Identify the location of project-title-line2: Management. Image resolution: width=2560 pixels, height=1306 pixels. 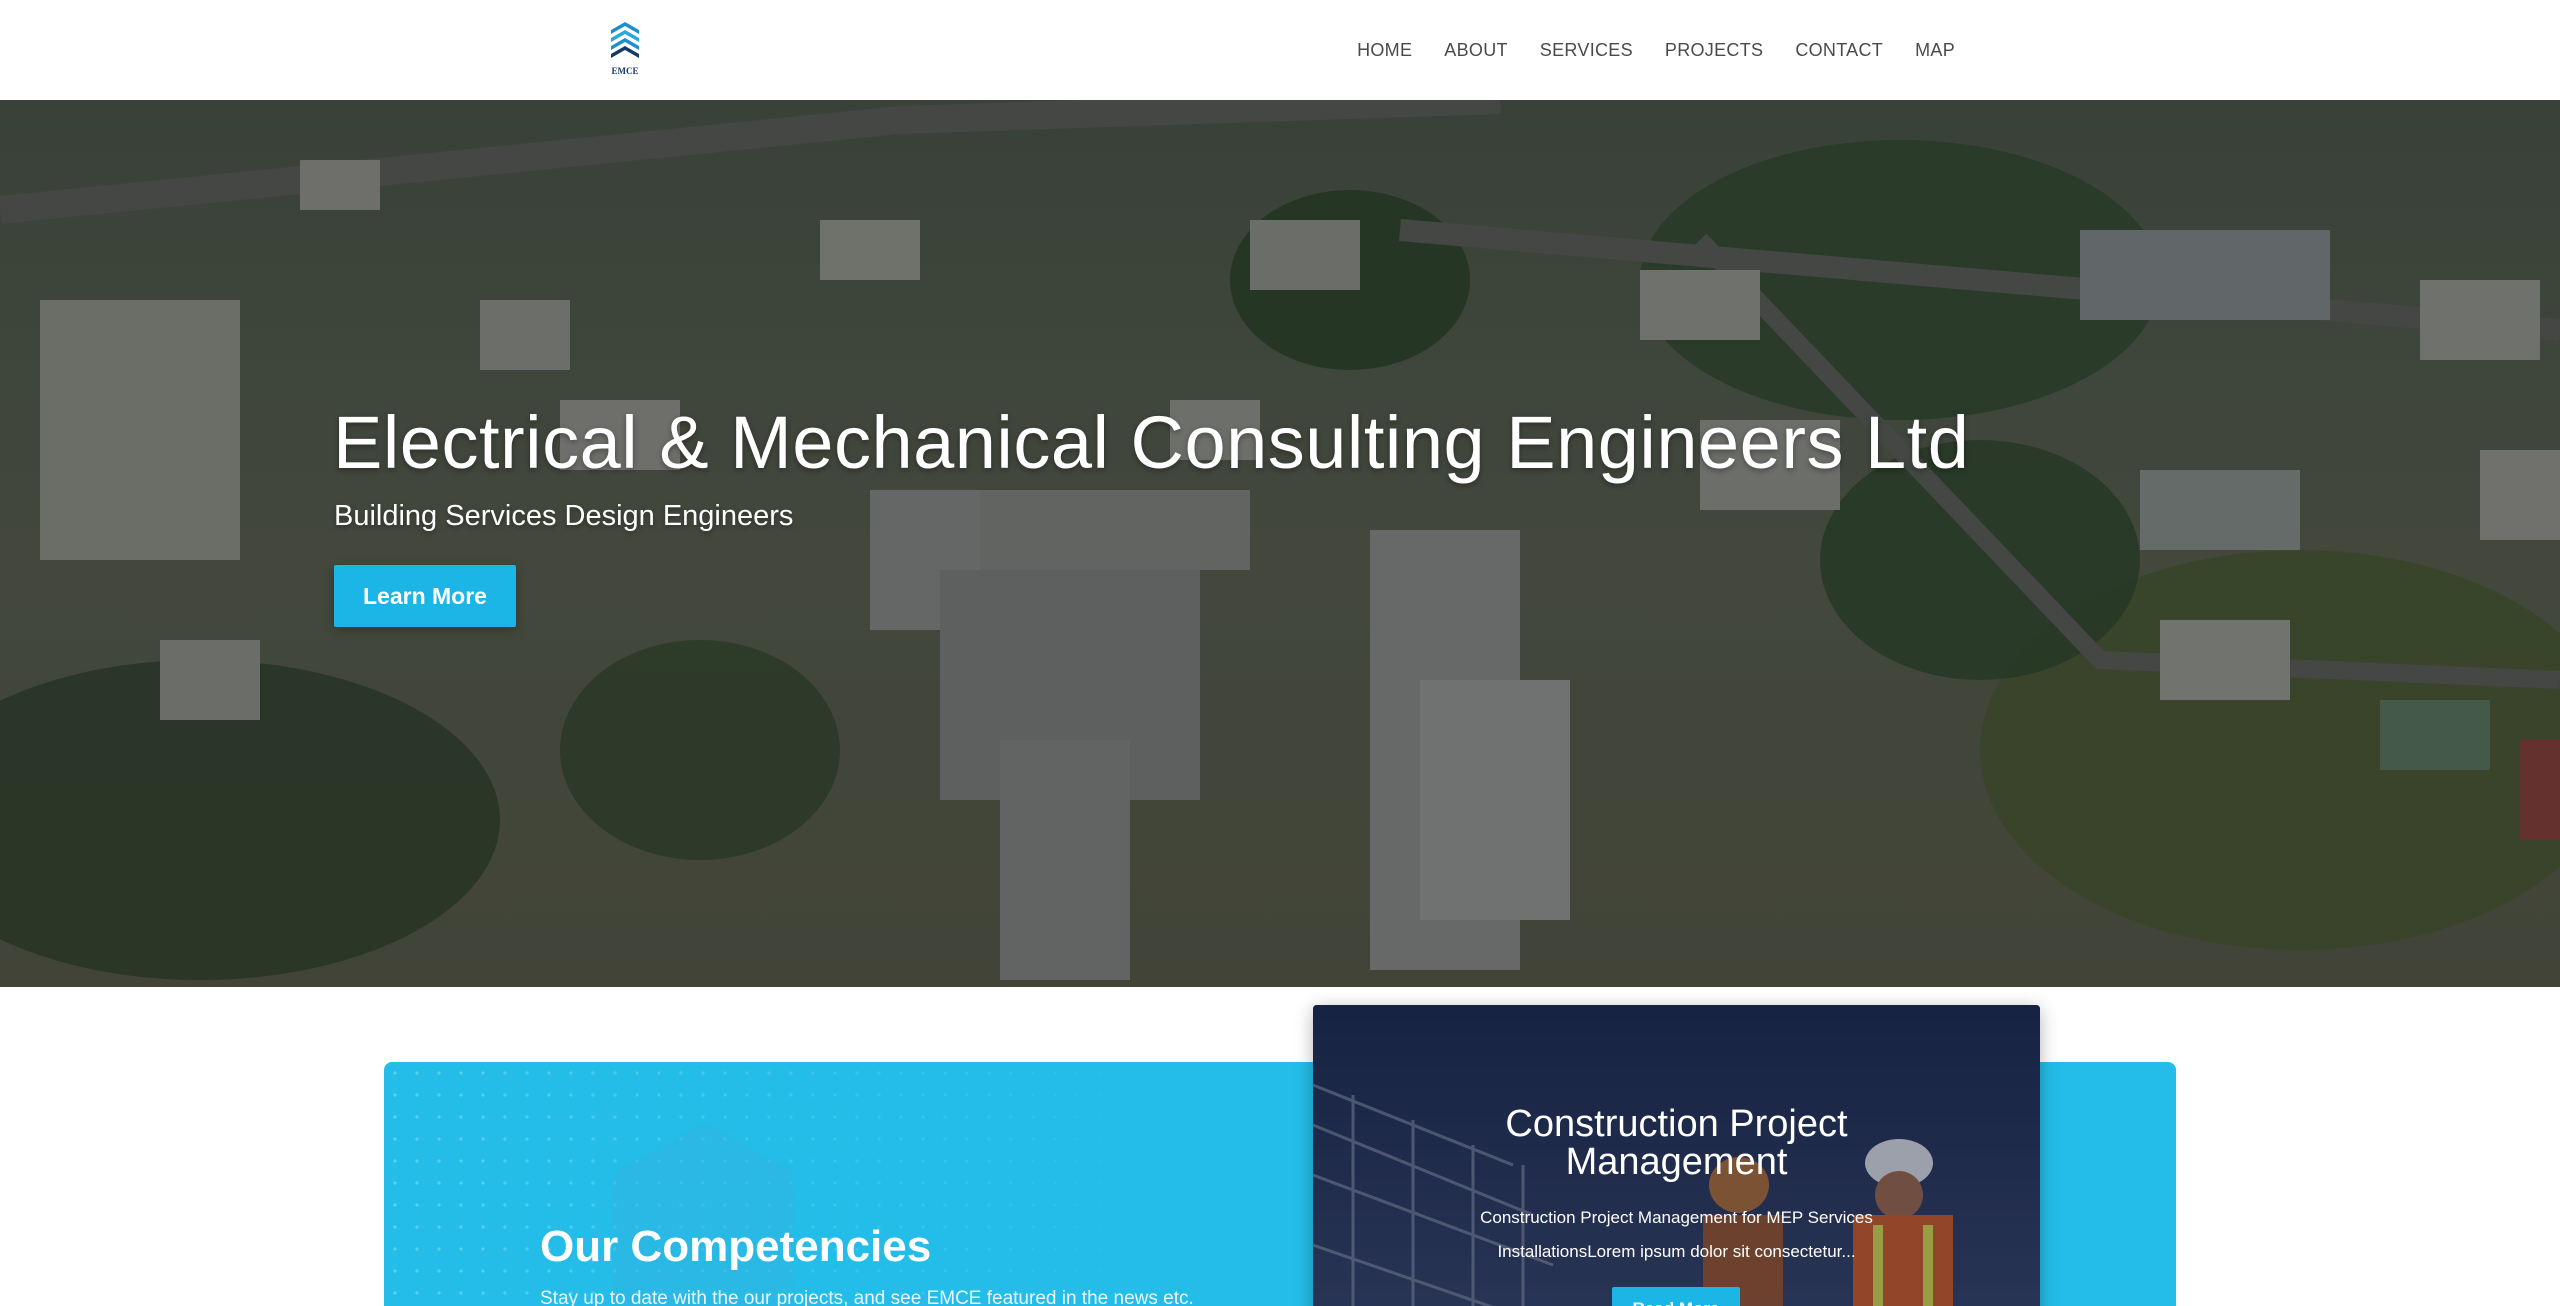
(1676, 1162).